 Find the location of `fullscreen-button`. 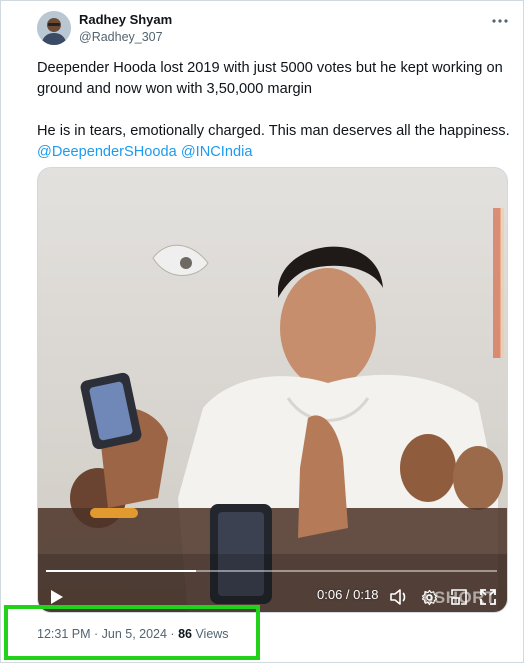

fullscreen-button is located at coordinates (488, 597).